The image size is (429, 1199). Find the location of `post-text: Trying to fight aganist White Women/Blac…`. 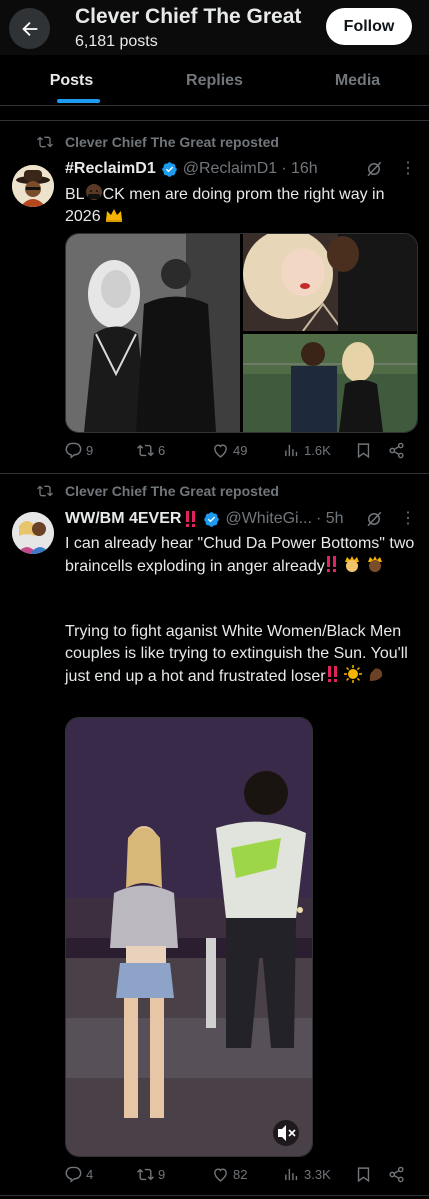

post-text: Trying to fight aganist White Women/Blac… is located at coordinates (240, 654).